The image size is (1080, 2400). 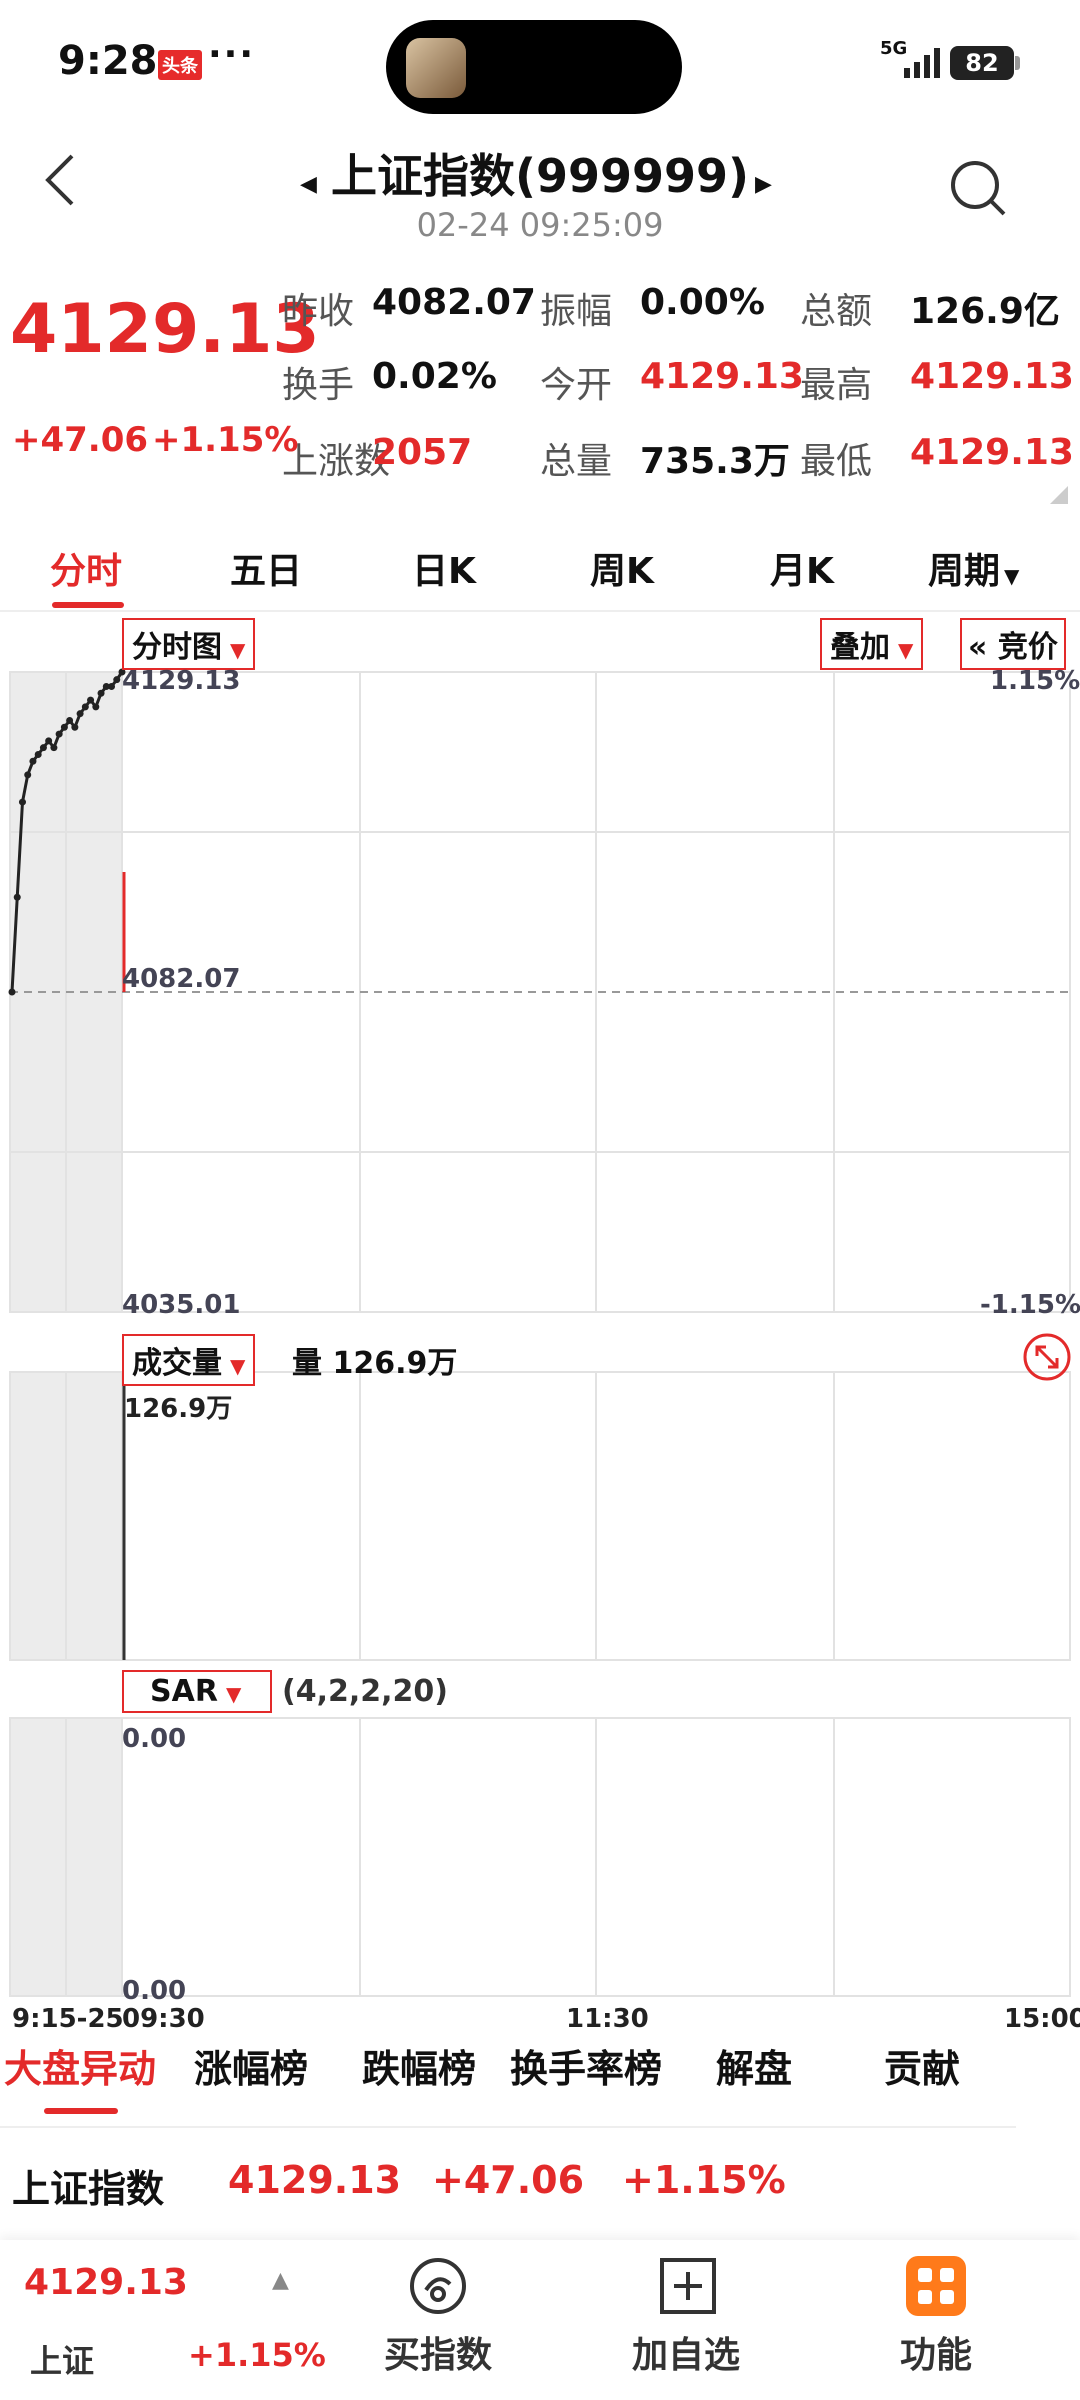 What do you see at coordinates (702, 302) in the screenshot?
I see `quote-stat-value: 0.00%` at bounding box center [702, 302].